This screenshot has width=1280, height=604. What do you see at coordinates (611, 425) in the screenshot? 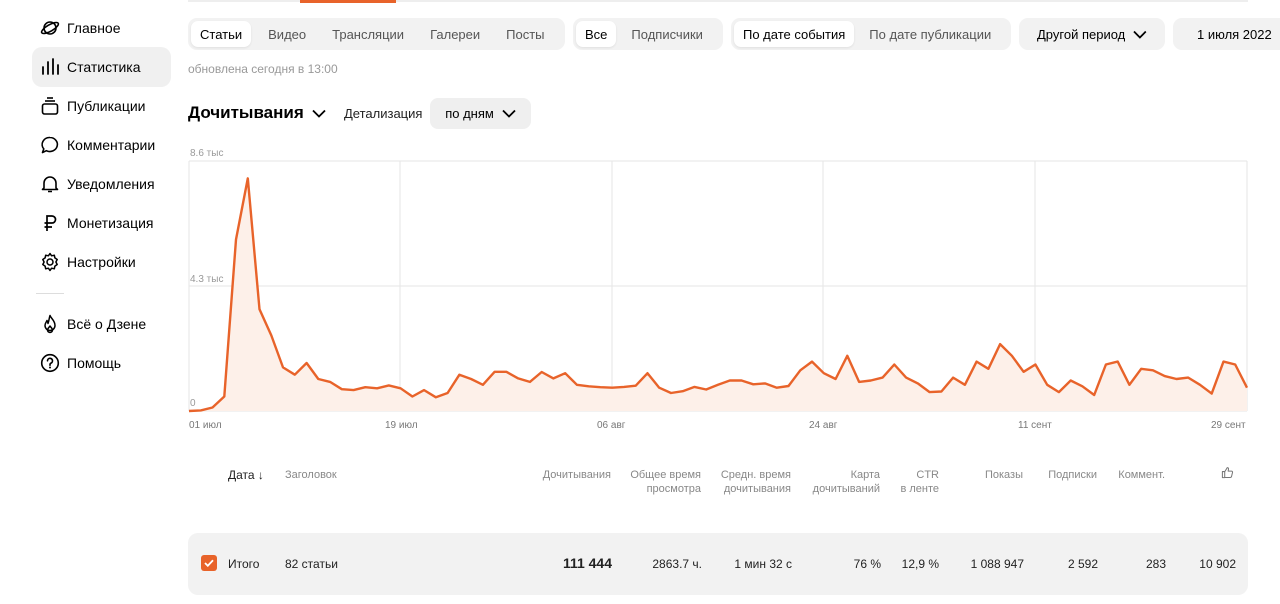
I see `x-tick-label: 06 авг` at bounding box center [611, 425].